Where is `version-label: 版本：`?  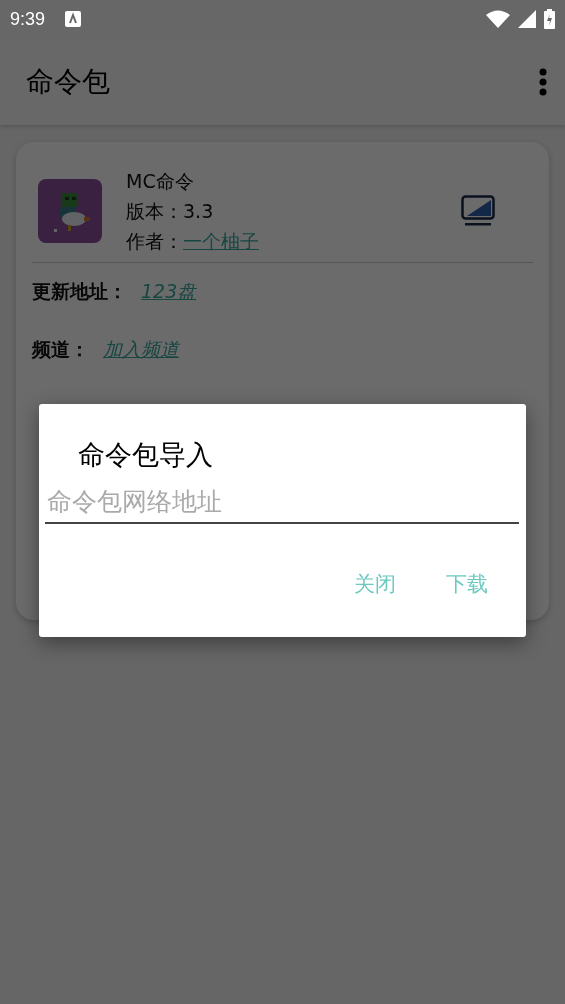
version-label: 版本： is located at coordinates (154, 211).